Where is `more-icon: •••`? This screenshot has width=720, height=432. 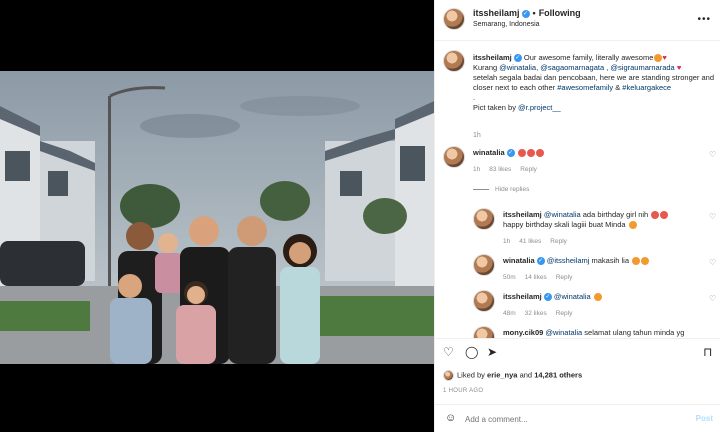
more-icon: ••• is located at coordinates (704, 19).